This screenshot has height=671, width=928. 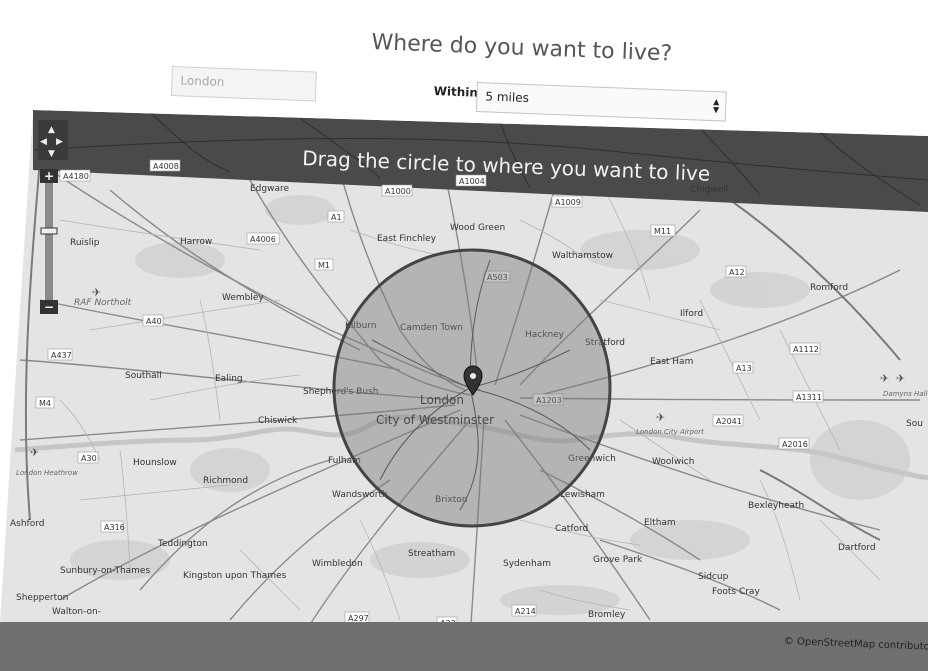 What do you see at coordinates (337, 564) in the screenshot?
I see `place-label: Wimbledon` at bounding box center [337, 564].